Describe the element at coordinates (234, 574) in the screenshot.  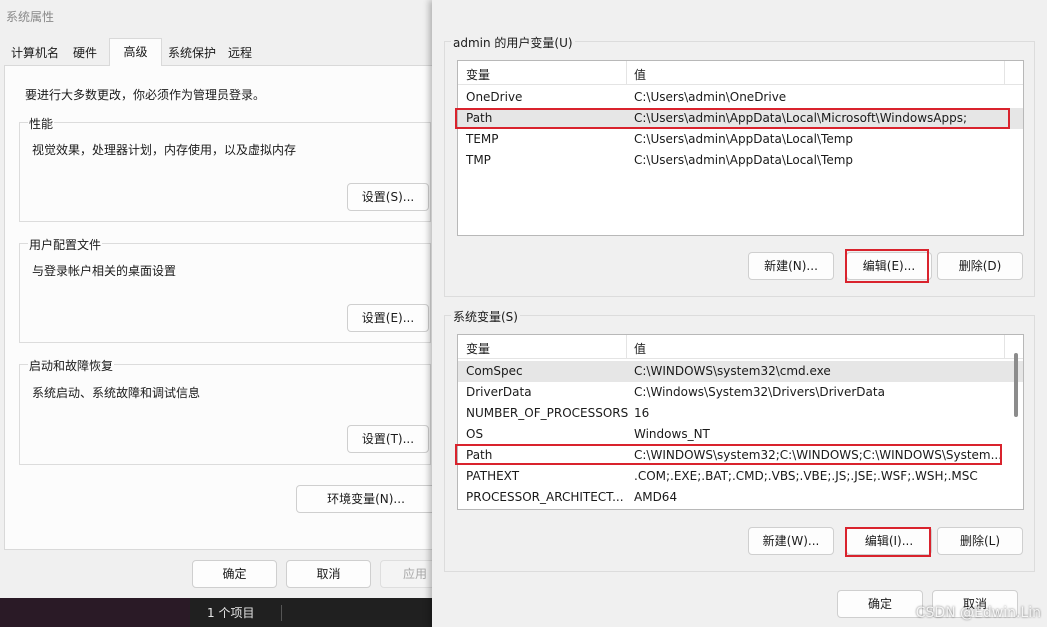
I see `ok-button: 确定` at that location.